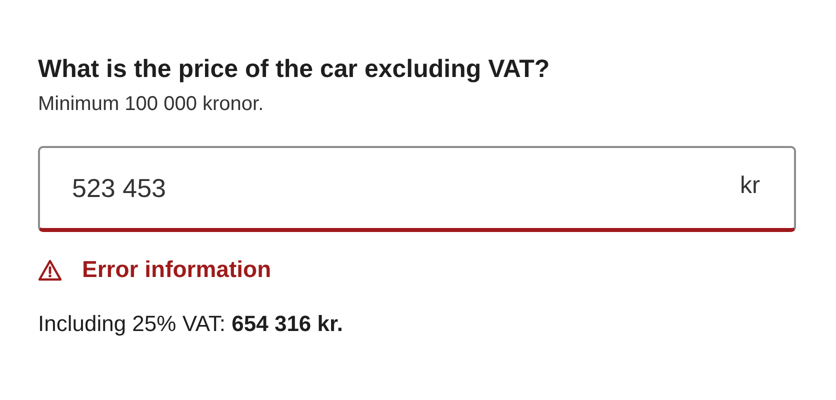  Describe the element at coordinates (294, 69) in the screenshot. I see `question-title: What is the price of the car excluding VAT?` at that location.